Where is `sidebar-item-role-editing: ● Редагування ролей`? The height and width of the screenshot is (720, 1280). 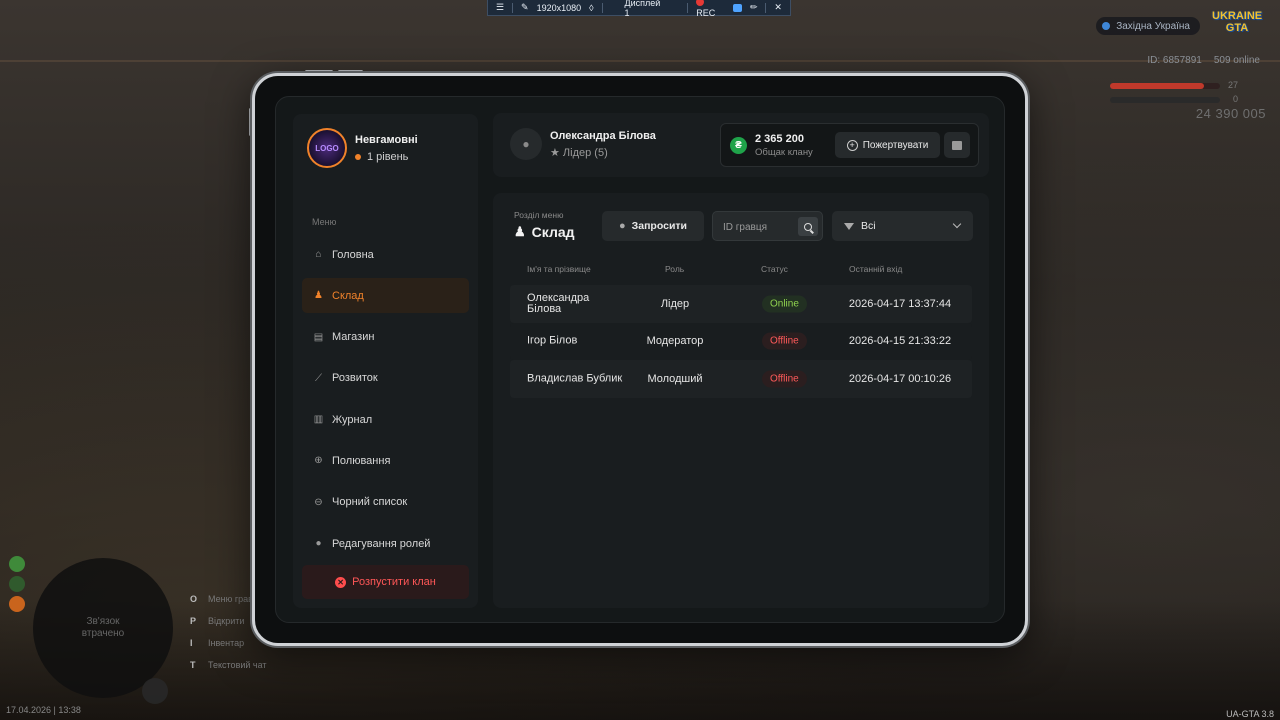
sidebar-item-role-editing: ● Редагування ролей is located at coordinates (385, 543).